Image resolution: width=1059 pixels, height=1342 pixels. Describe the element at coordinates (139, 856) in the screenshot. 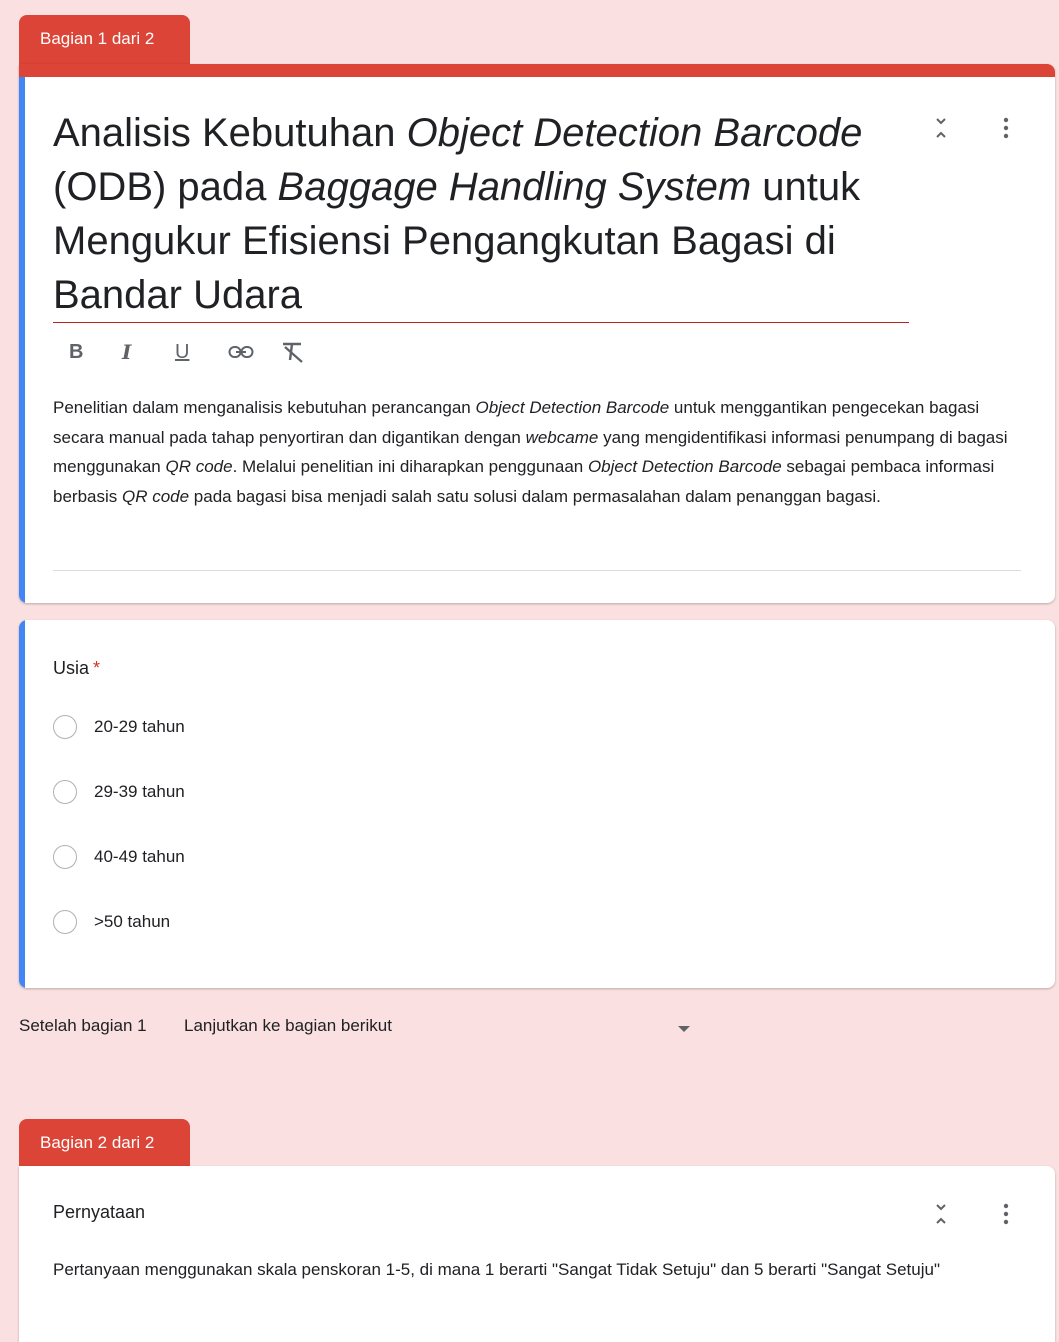

I see `option-label: 40-49 tahun` at that location.